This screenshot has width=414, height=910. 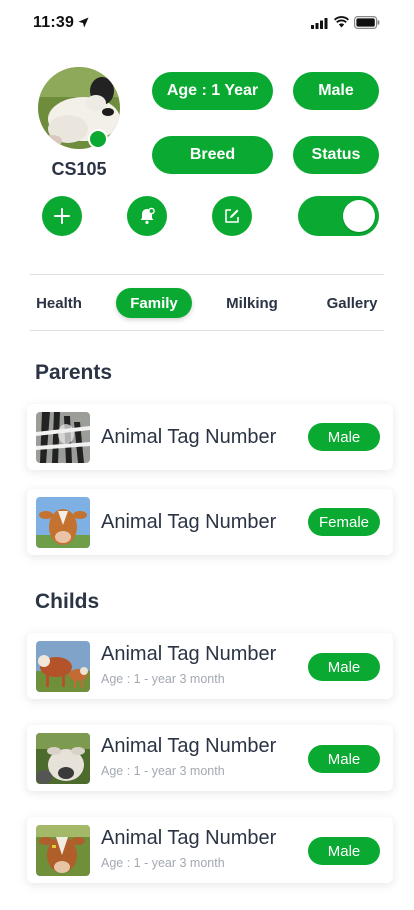 What do you see at coordinates (212, 155) in the screenshot?
I see `breed-button: Breed` at bounding box center [212, 155].